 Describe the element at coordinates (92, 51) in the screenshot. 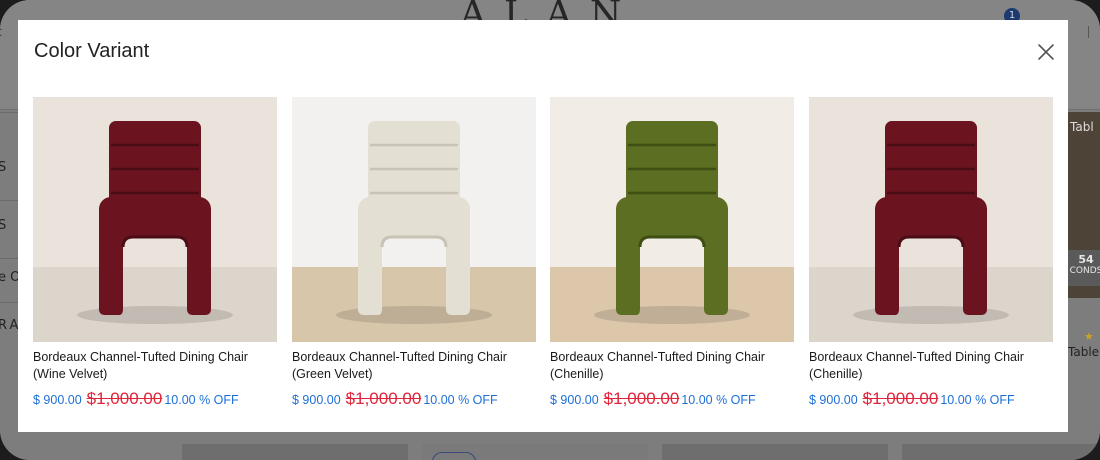

I see `modal-title: Color Variant` at that location.